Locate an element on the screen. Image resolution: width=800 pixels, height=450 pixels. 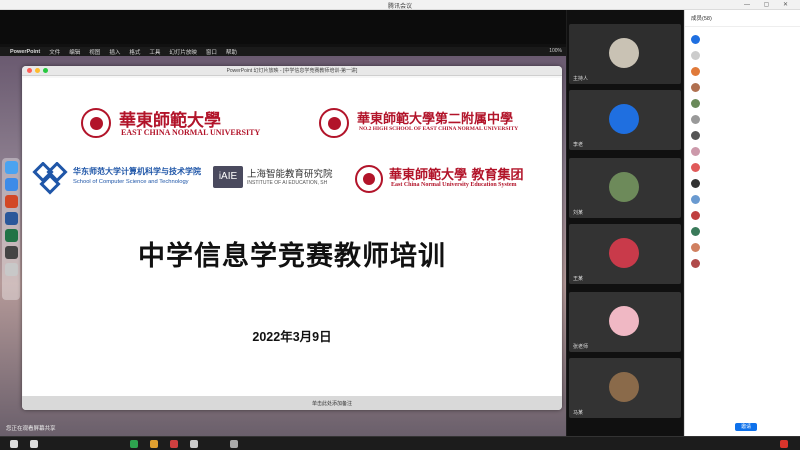
ppt-notes-text: 单击此处添加备注 is located at coordinates (332, 403).